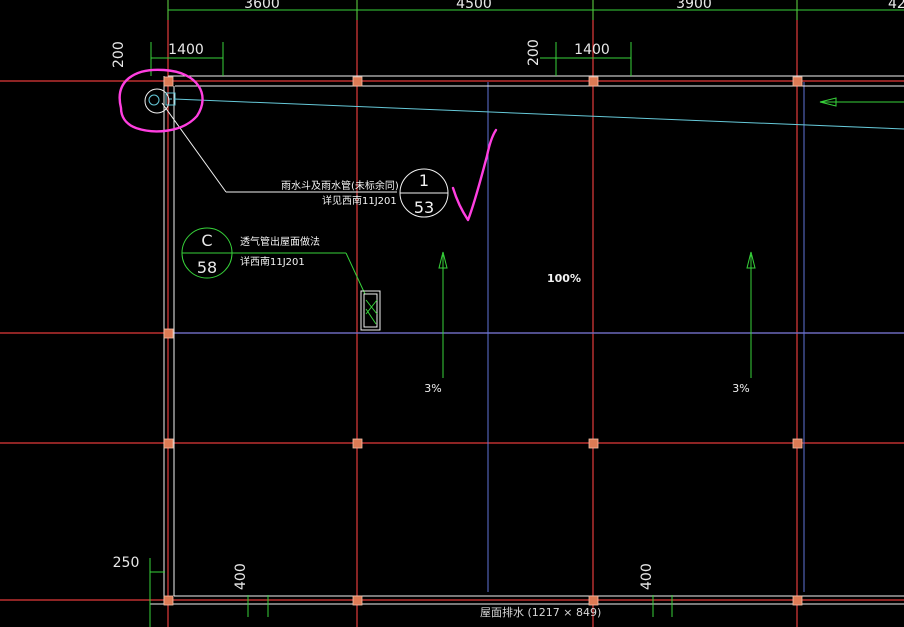 The image size is (904, 627). Describe the element at coordinates (424, 180) in the screenshot. I see `drain-detail-number: 1` at that location.